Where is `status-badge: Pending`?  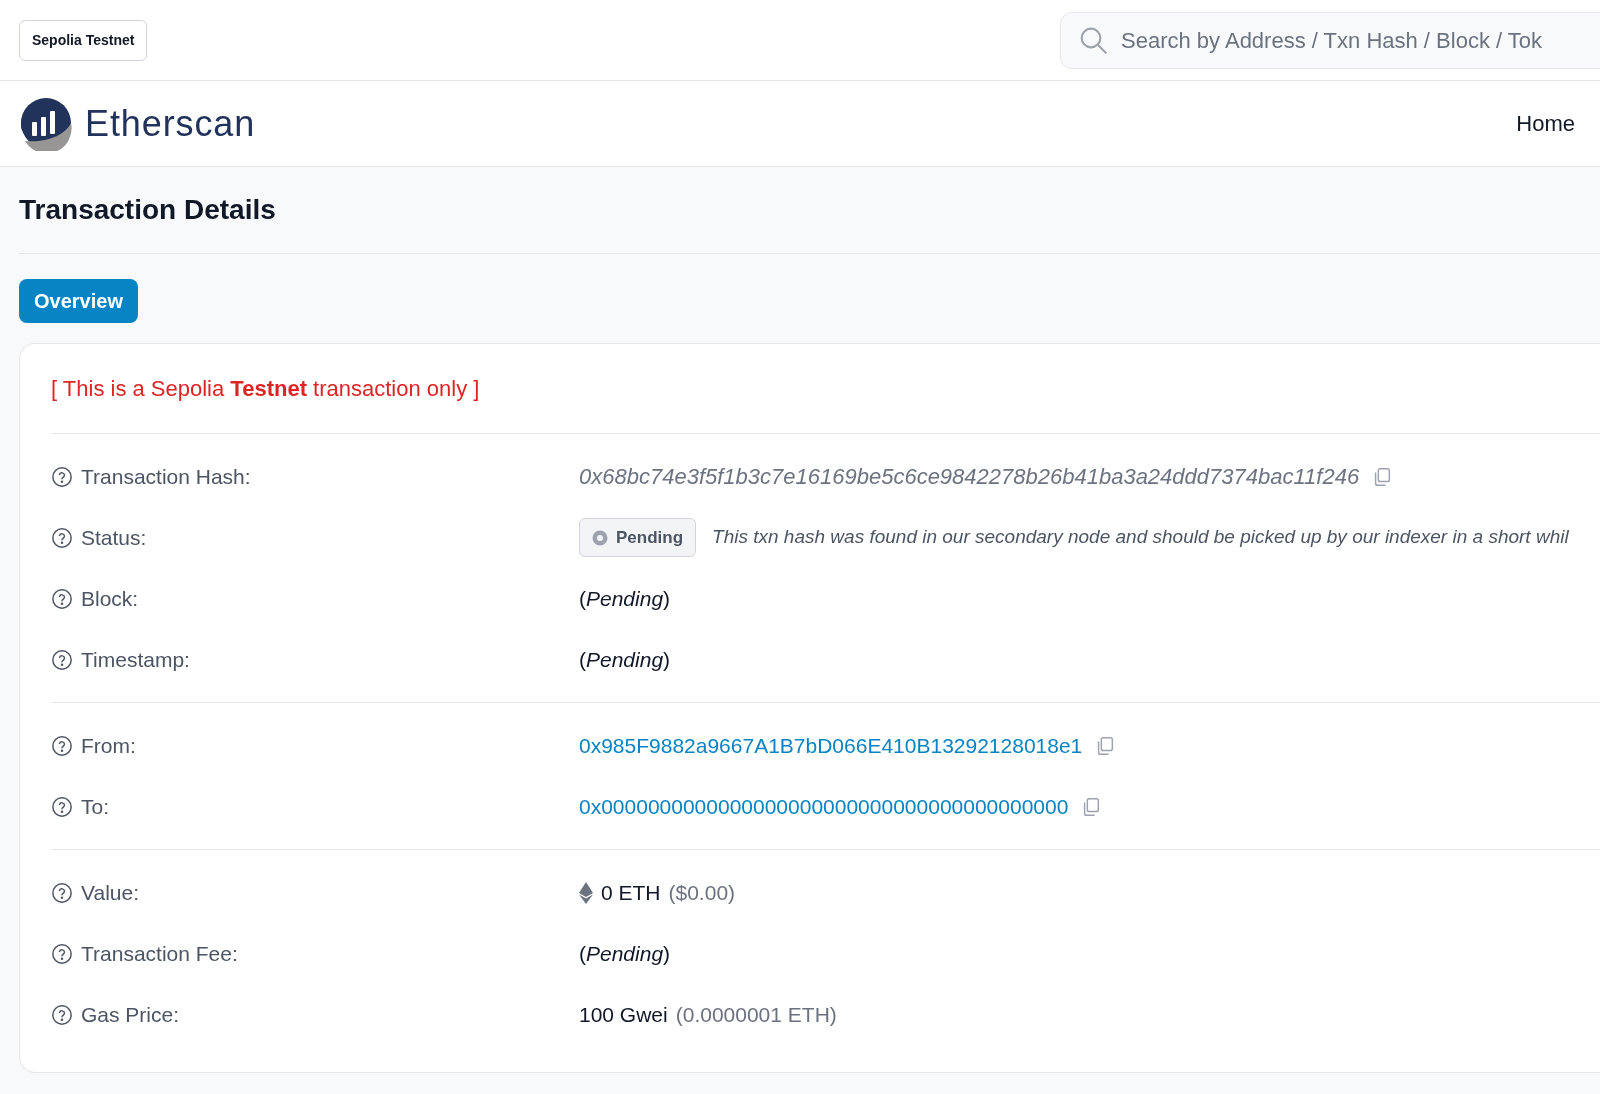 status-badge: Pending is located at coordinates (638, 537).